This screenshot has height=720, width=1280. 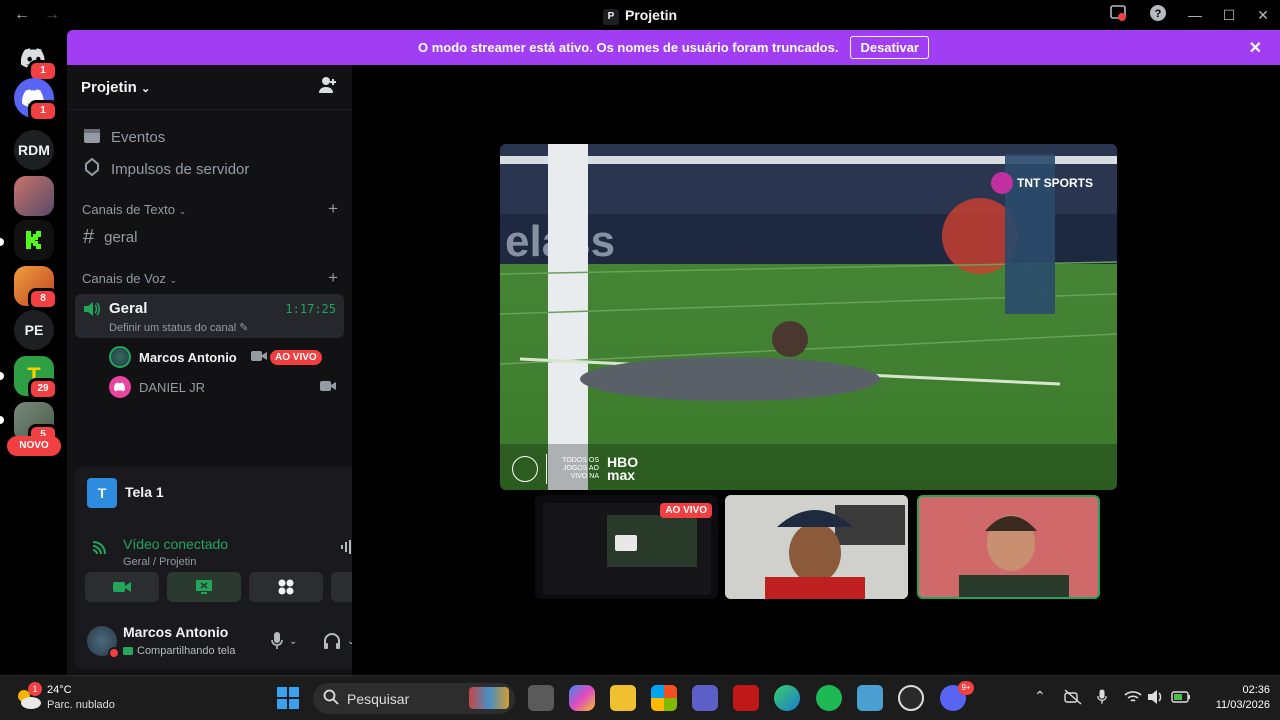 What do you see at coordinates (159, 562) in the screenshot?
I see `connection-location: Geral / Projetin` at bounding box center [159, 562].